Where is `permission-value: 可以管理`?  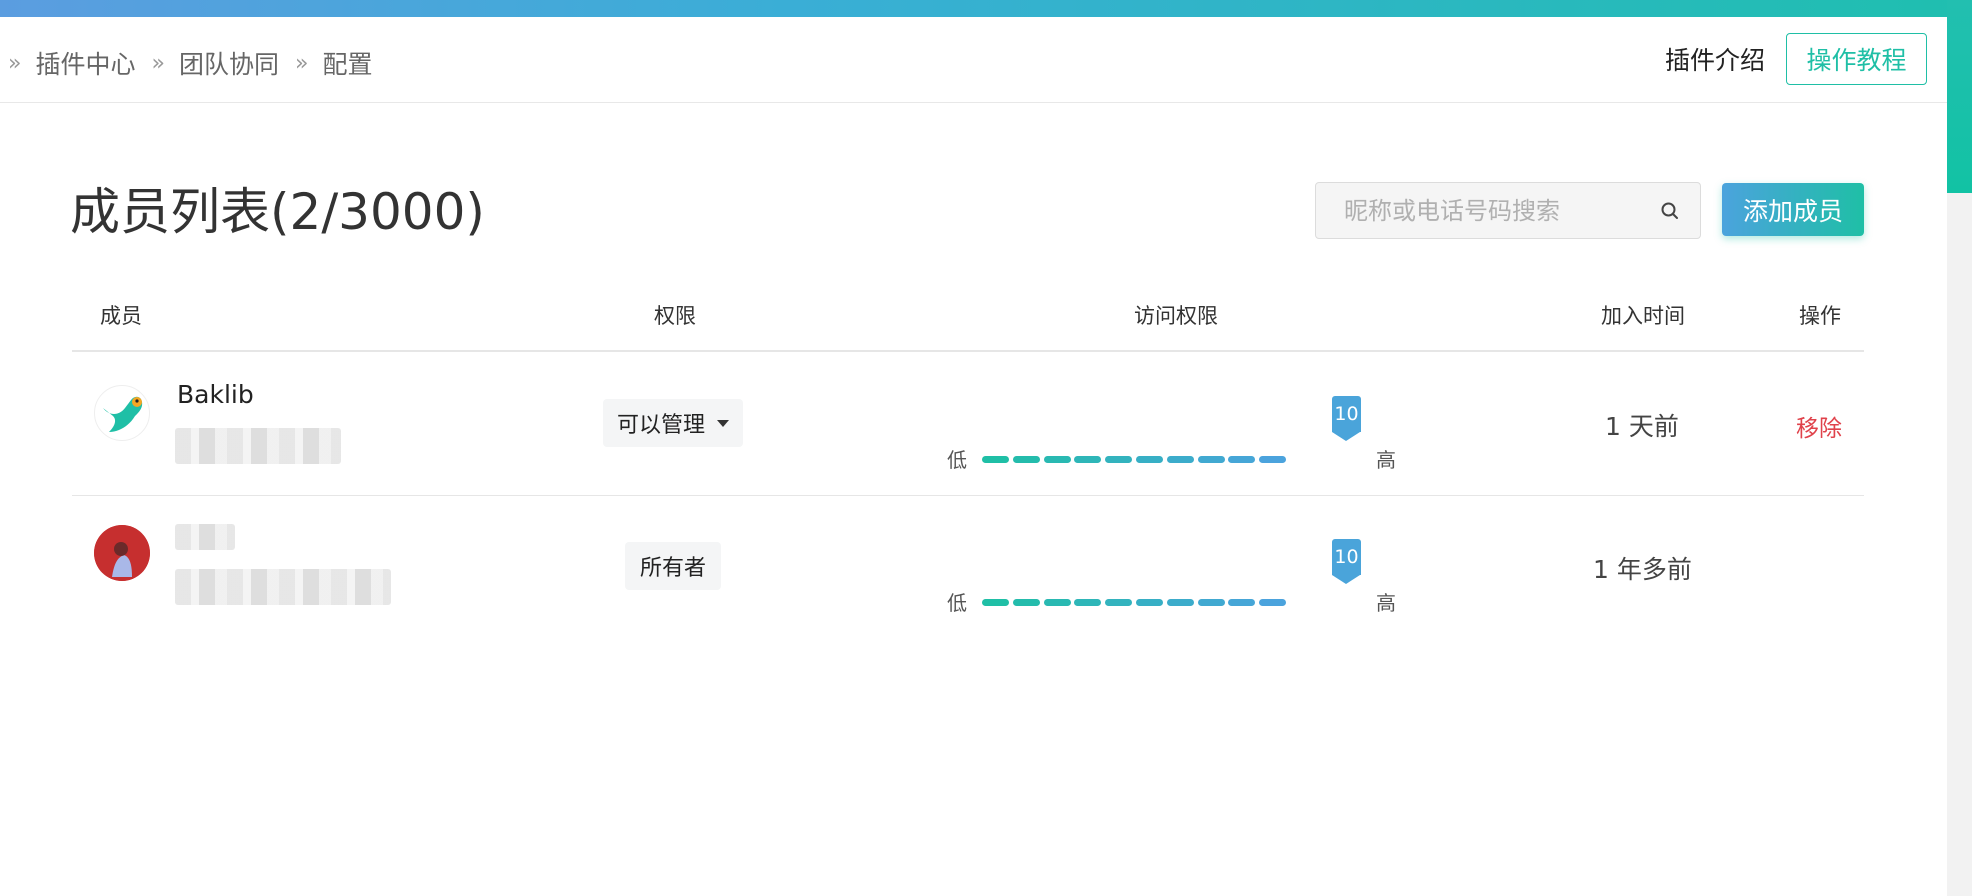
permission-value: 可以管理 is located at coordinates (660, 425).